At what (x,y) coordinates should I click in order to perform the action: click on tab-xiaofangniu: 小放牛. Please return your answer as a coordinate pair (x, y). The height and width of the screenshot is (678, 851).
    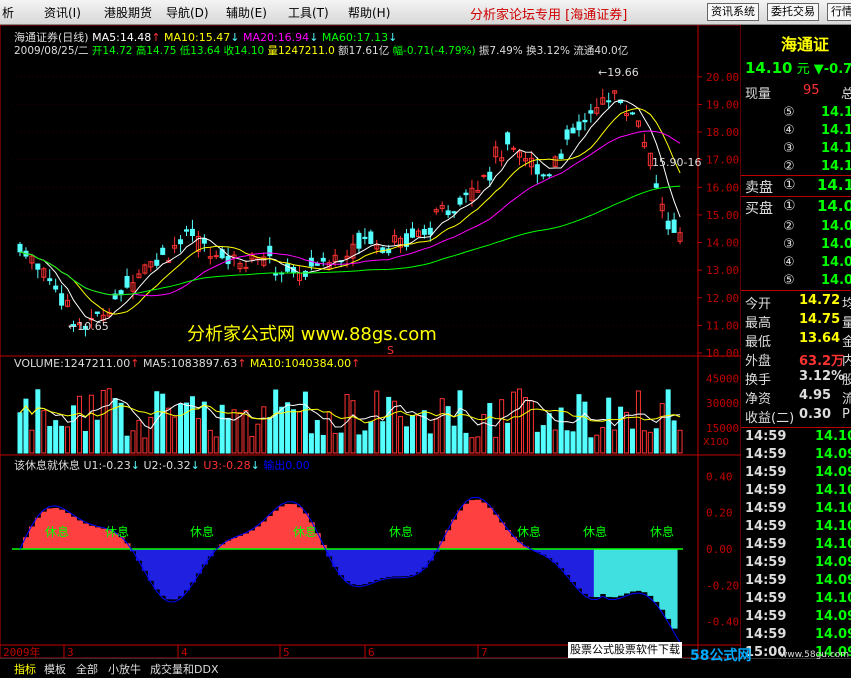
    Looking at the image, I should click on (124, 669).